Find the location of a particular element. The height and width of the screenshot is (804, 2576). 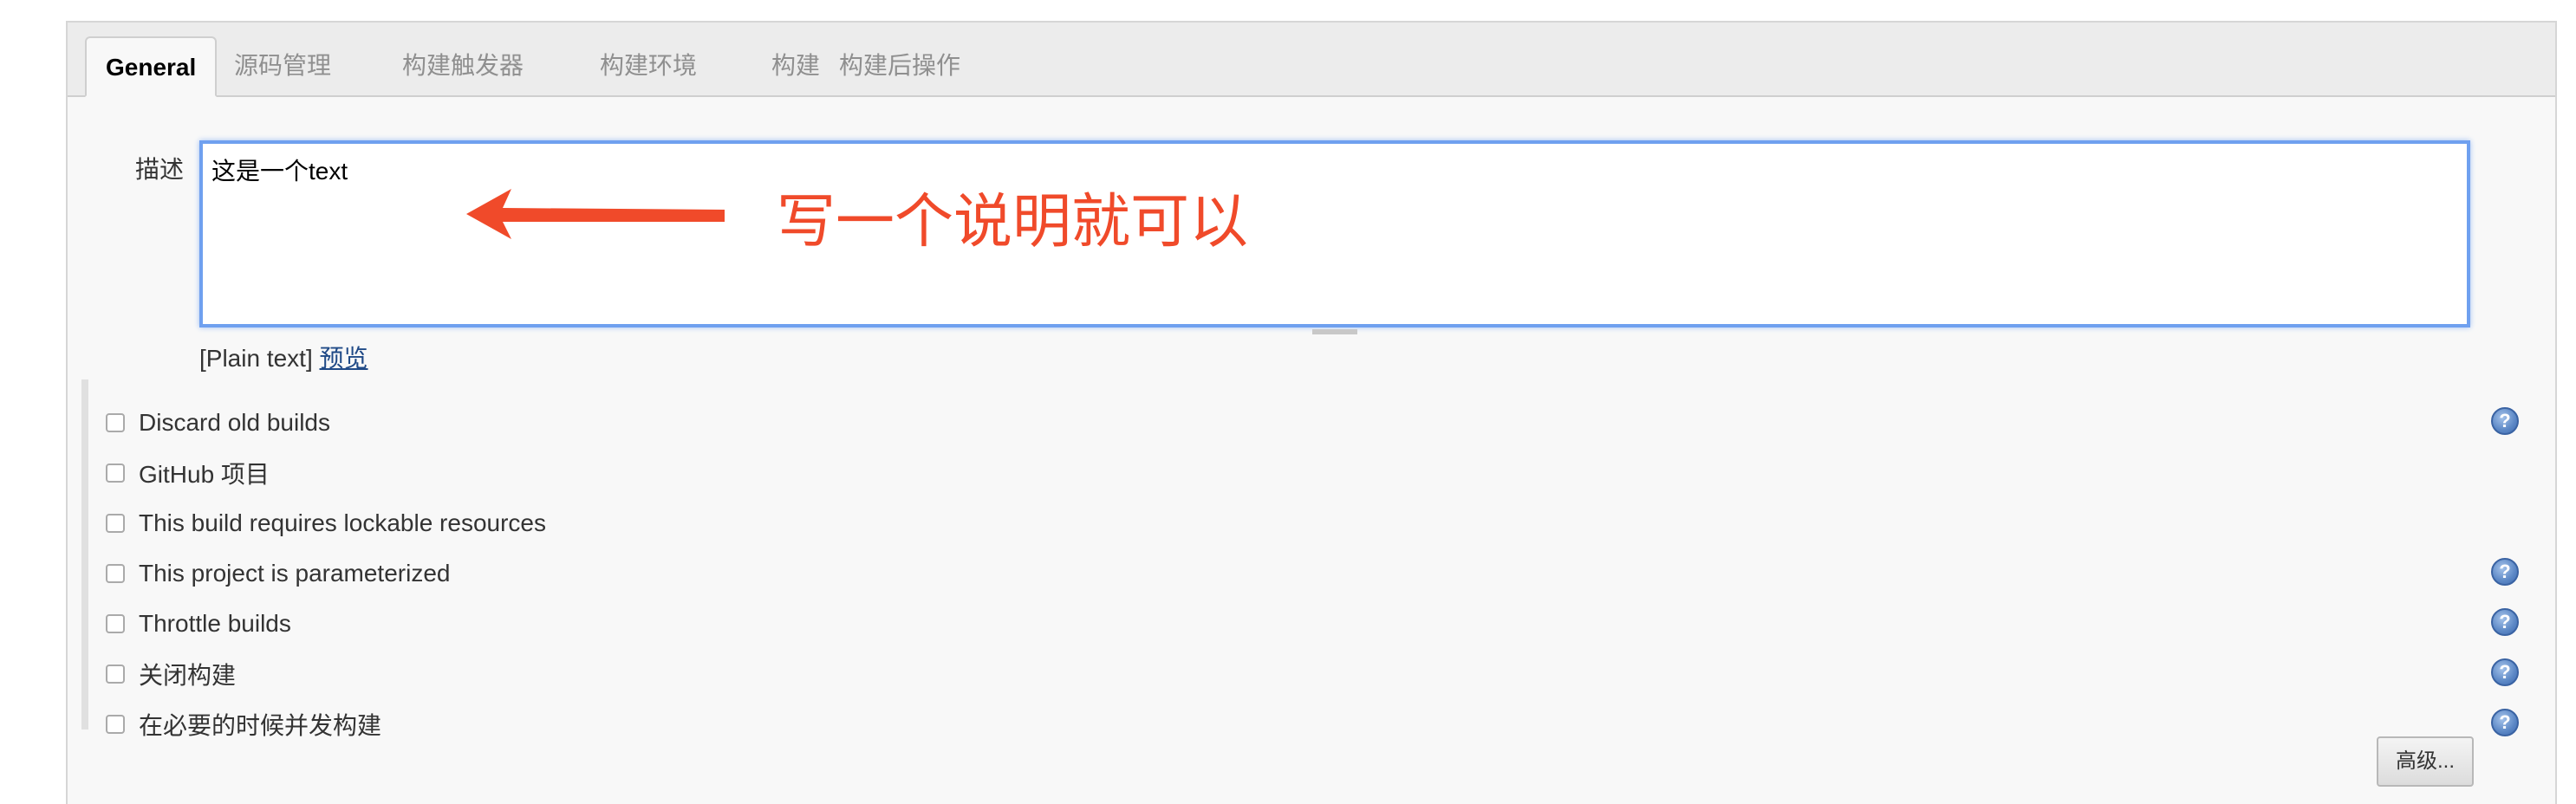

option-label: 在必要的时候并发构建 is located at coordinates (260, 726).